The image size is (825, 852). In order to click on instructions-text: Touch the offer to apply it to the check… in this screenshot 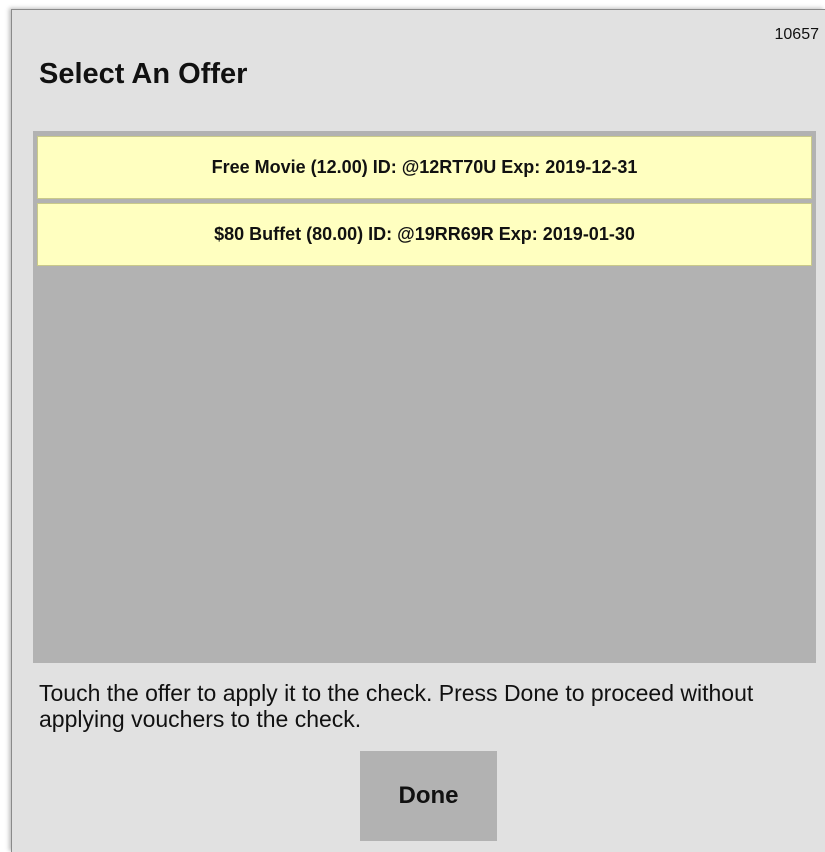, I will do `click(396, 706)`.